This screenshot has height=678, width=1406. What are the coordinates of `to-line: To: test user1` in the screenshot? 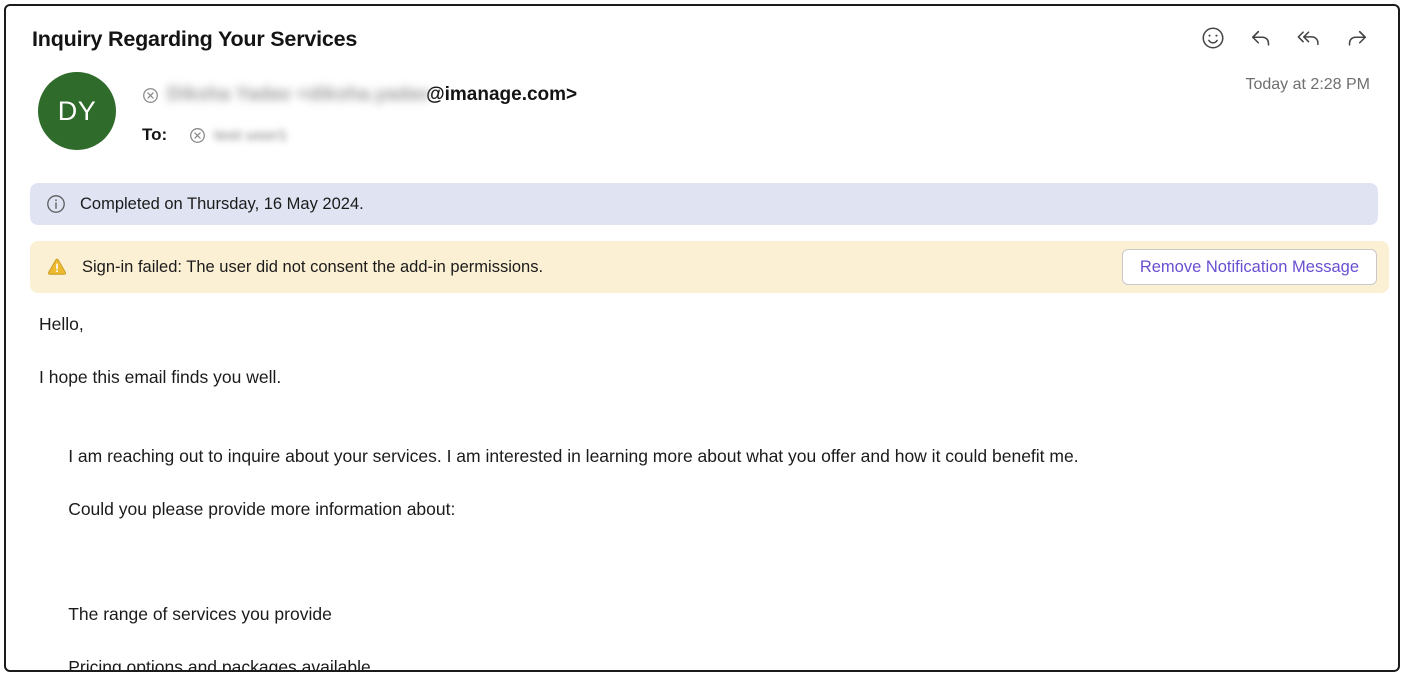 It's located at (214, 135).